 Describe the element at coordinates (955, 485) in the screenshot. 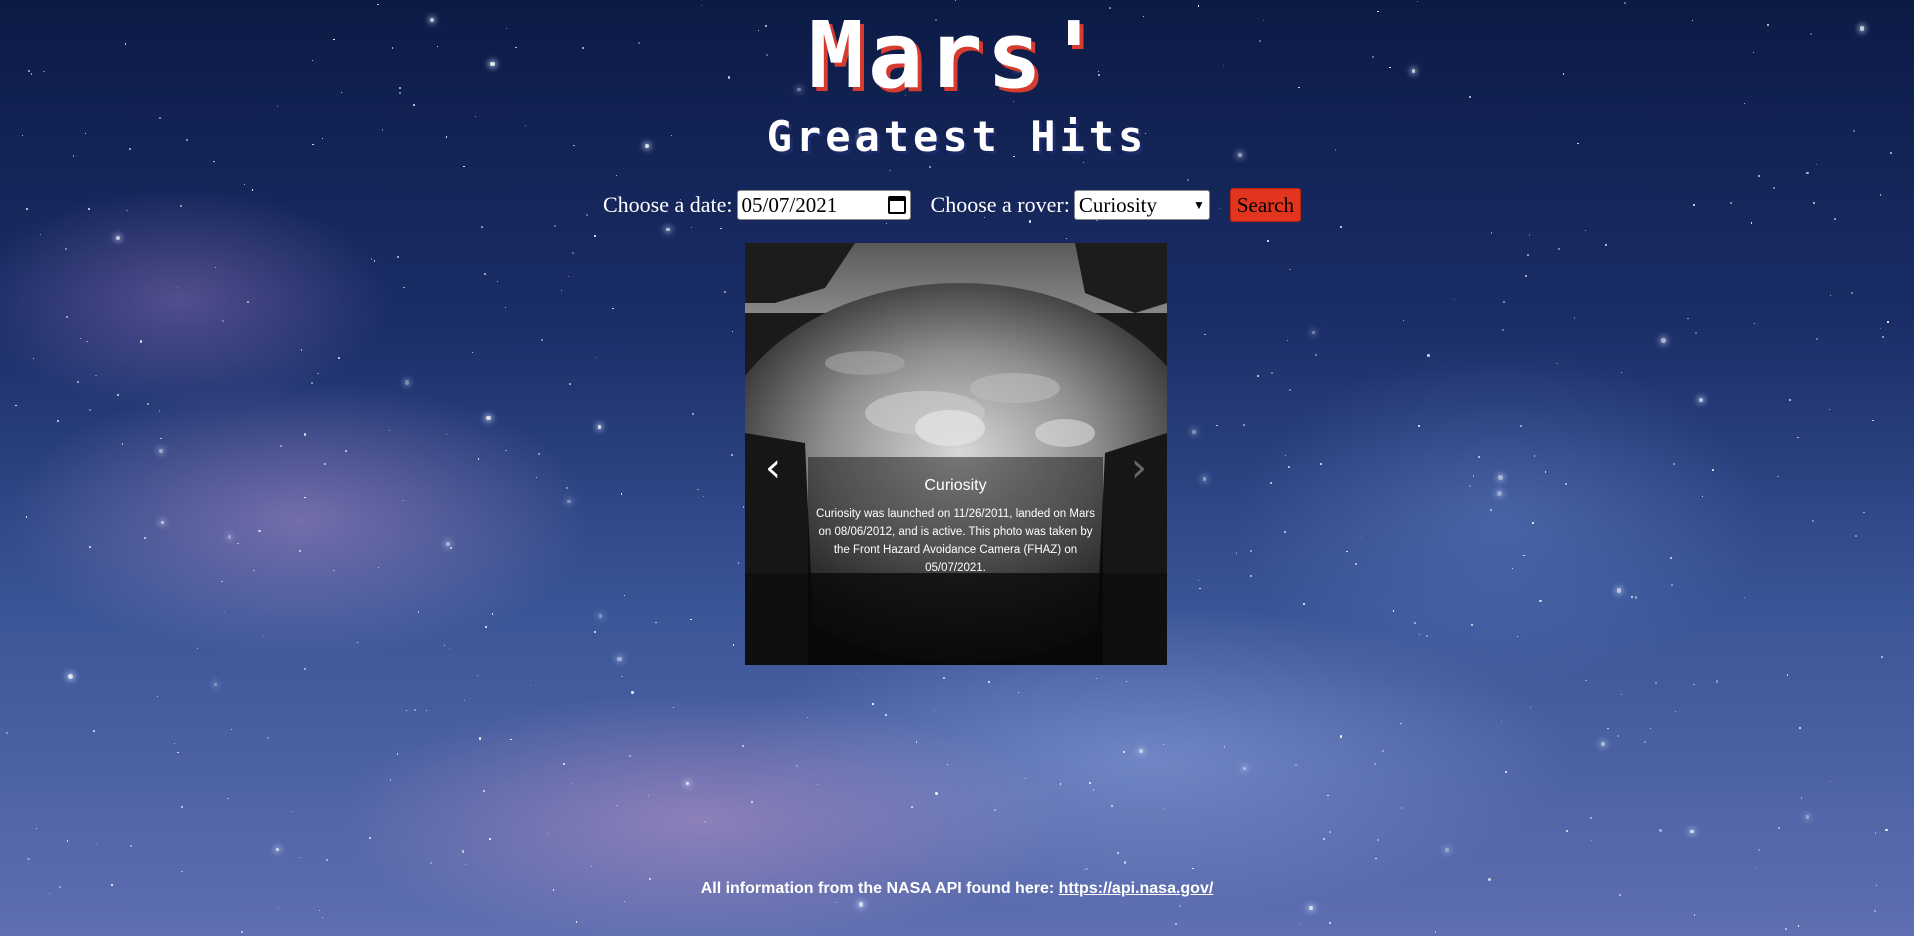

I see `caption-title: Curiosity` at that location.